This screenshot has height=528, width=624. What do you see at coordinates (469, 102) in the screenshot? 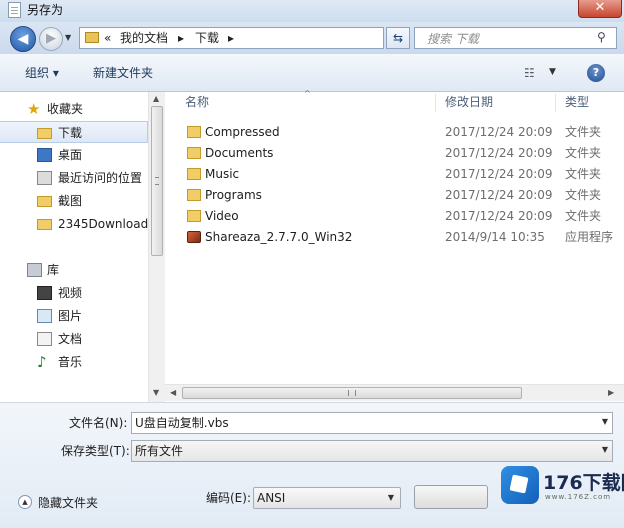
I see `column-header-date-modified: 修改日期` at bounding box center [469, 102].